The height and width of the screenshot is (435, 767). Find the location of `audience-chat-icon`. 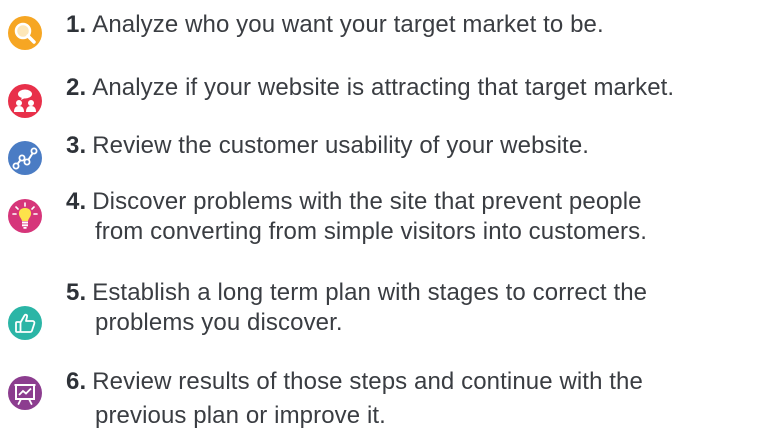

audience-chat-icon is located at coordinates (25, 101).